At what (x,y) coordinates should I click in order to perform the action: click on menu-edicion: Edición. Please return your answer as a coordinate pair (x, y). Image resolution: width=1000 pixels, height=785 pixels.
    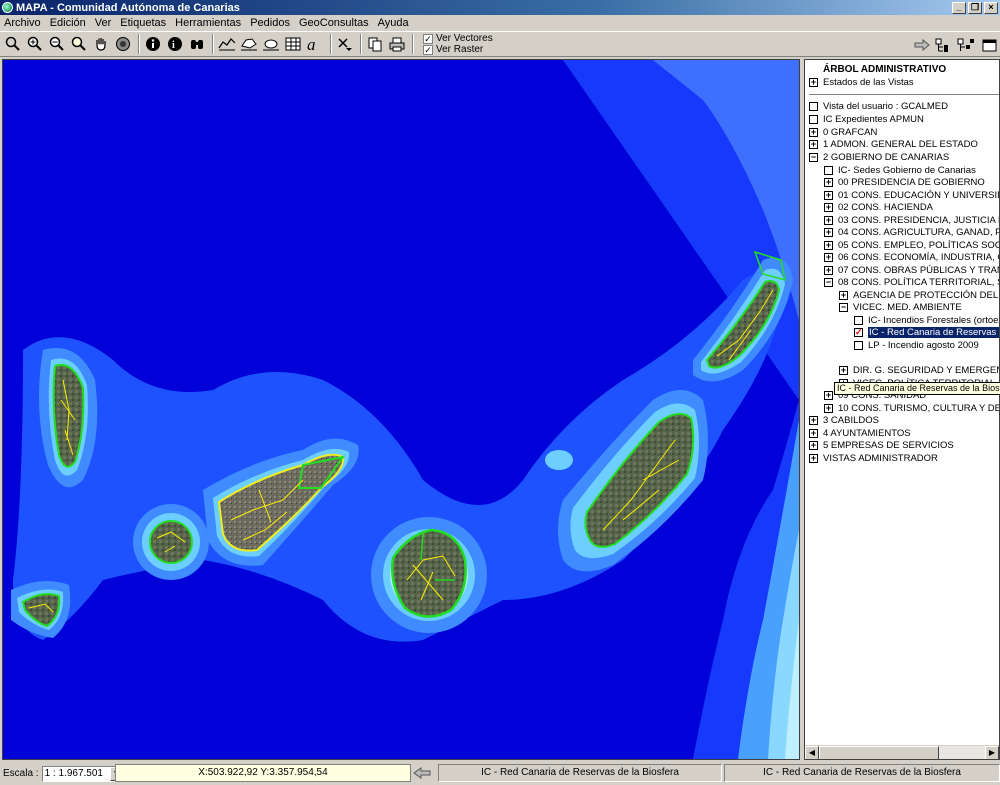
    Looking at the image, I should click on (68, 23).